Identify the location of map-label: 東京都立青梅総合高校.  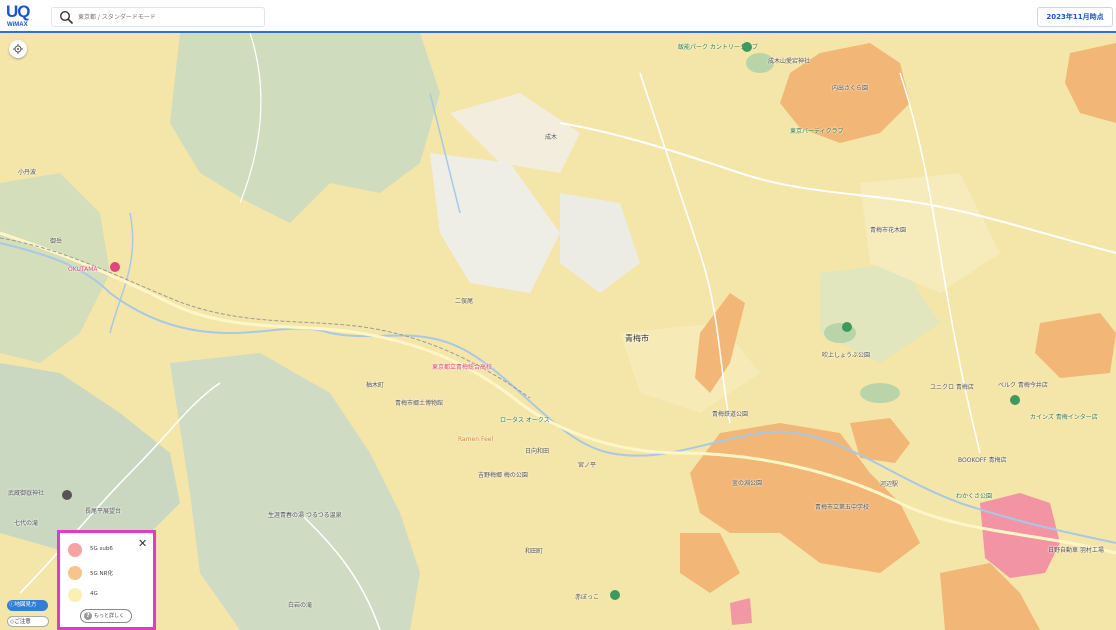
(462, 366).